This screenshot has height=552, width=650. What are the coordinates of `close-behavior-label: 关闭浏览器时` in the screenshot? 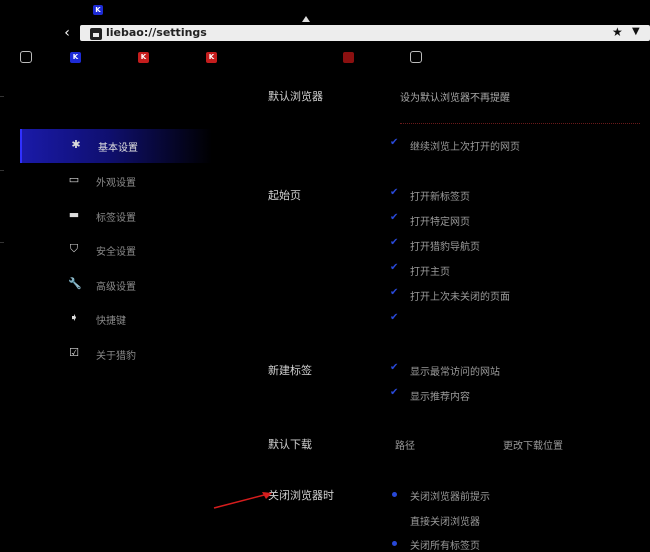 It's located at (301, 495).